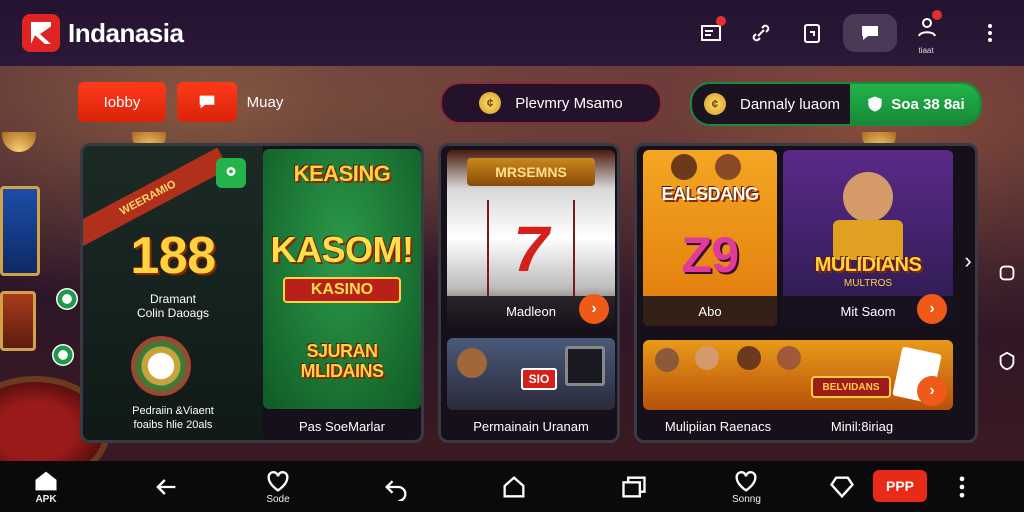 The image size is (1024, 512). I want to click on bonus-caption: Pedraiin &Viaent foaibs hlie 20als, so click(173, 418).